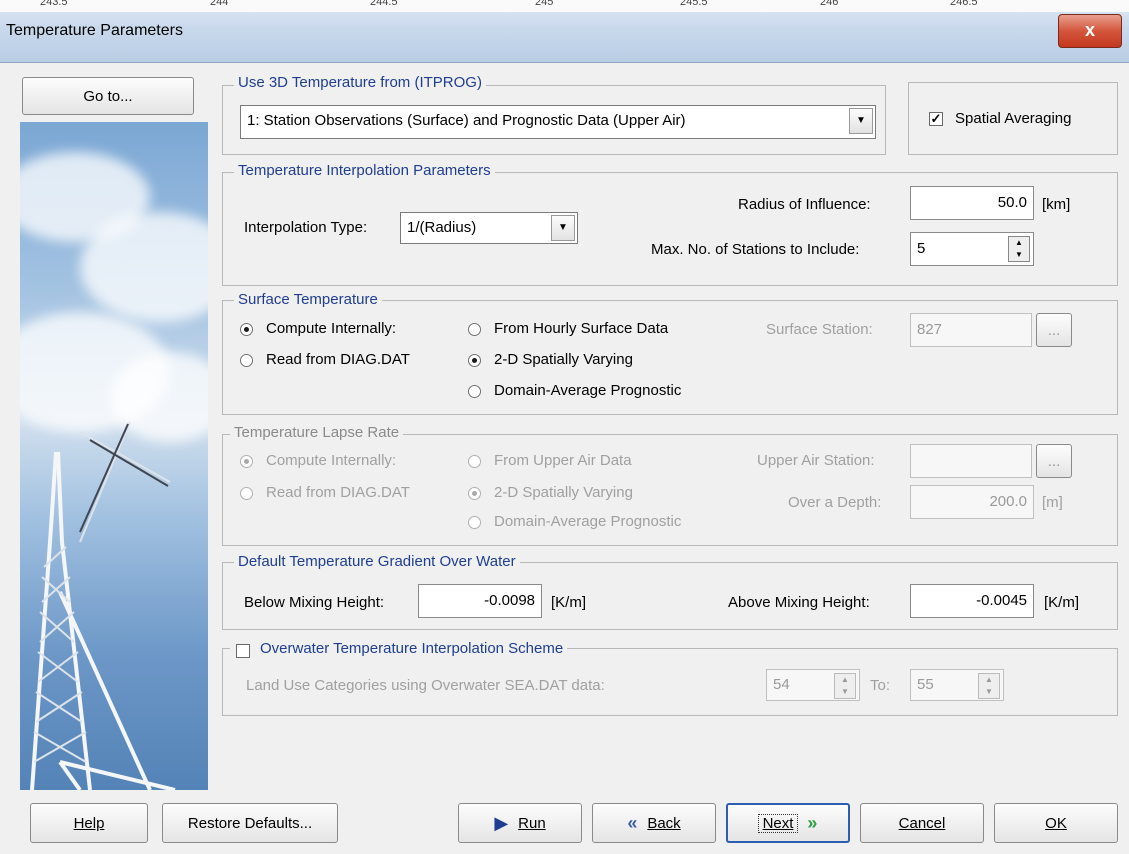 This screenshot has width=1129, height=854. I want to click on lapse-read-label: Read from DIAG.DAT, so click(338, 492).